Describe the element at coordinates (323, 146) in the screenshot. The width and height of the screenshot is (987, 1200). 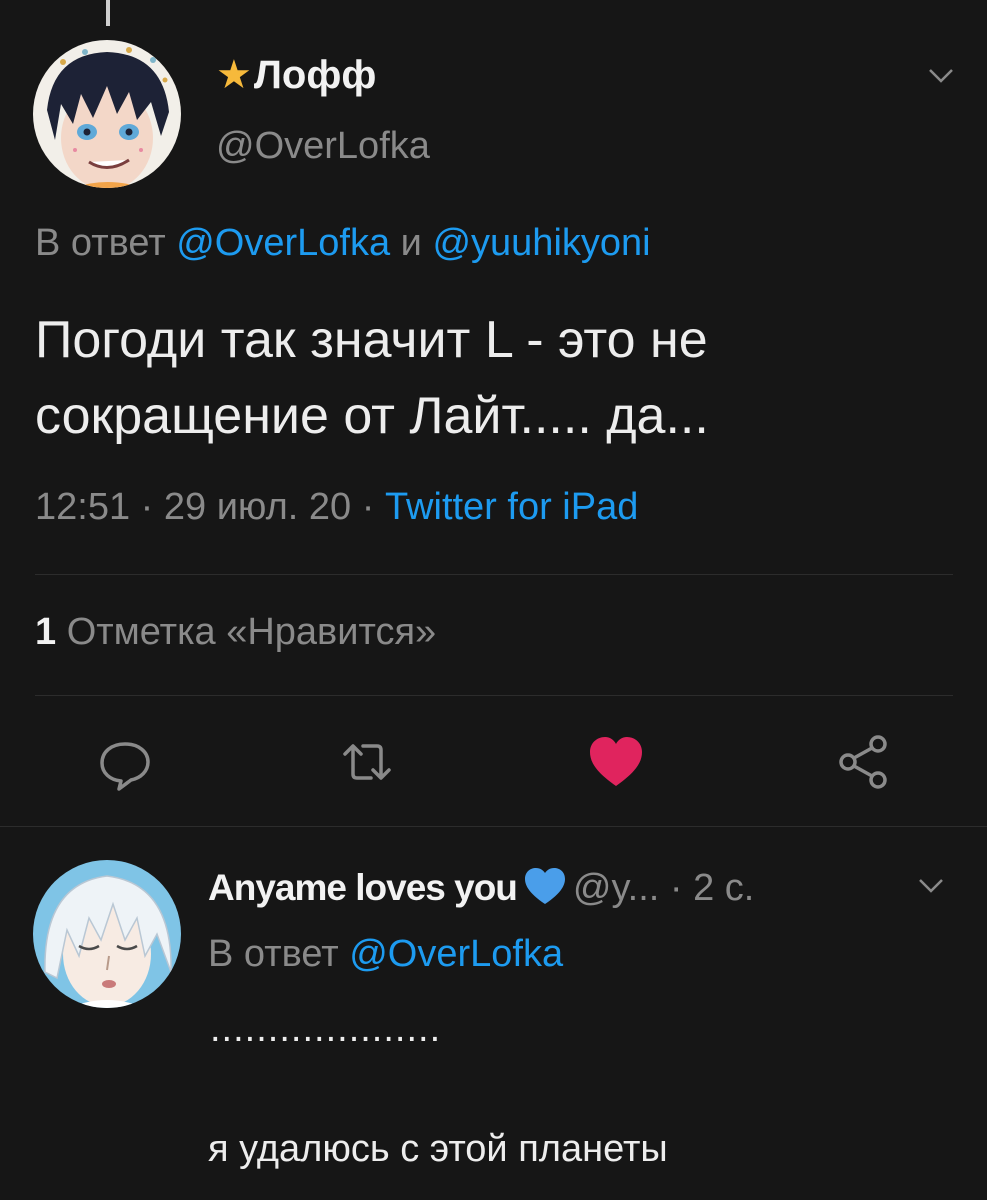
I see `handle: @OverLofka` at that location.